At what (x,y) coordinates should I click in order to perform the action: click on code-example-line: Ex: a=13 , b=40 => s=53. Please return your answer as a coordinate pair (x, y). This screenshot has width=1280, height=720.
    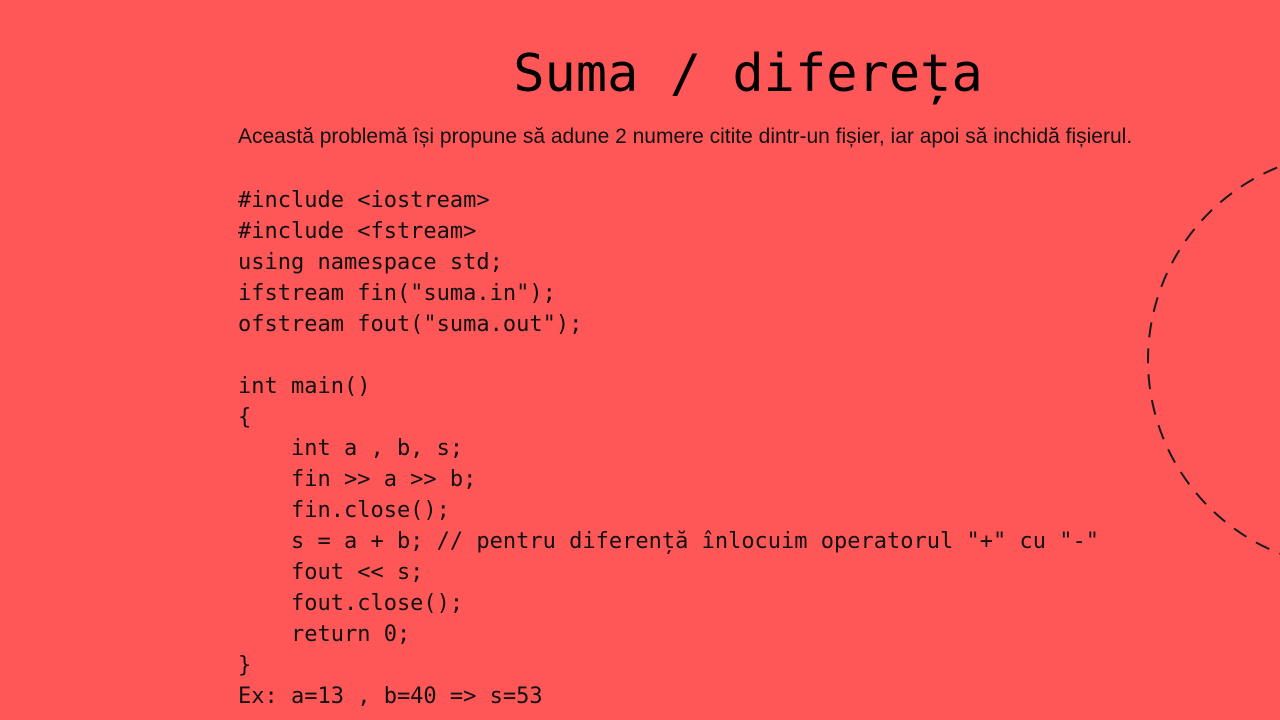
    Looking at the image, I should click on (390, 696).